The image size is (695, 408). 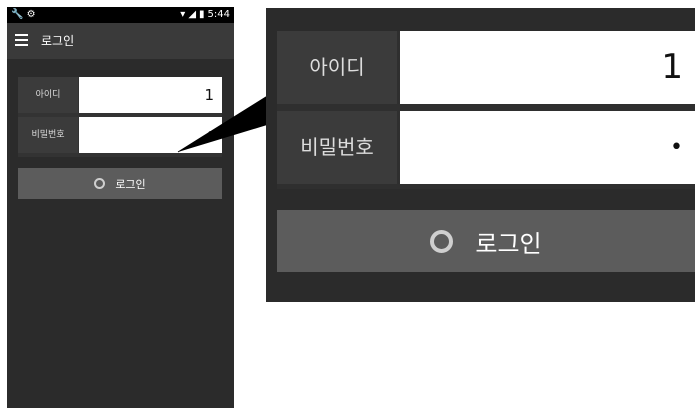 What do you see at coordinates (547, 67) in the screenshot?
I see `zoom-id-input: 1` at bounding box center [547, 67].